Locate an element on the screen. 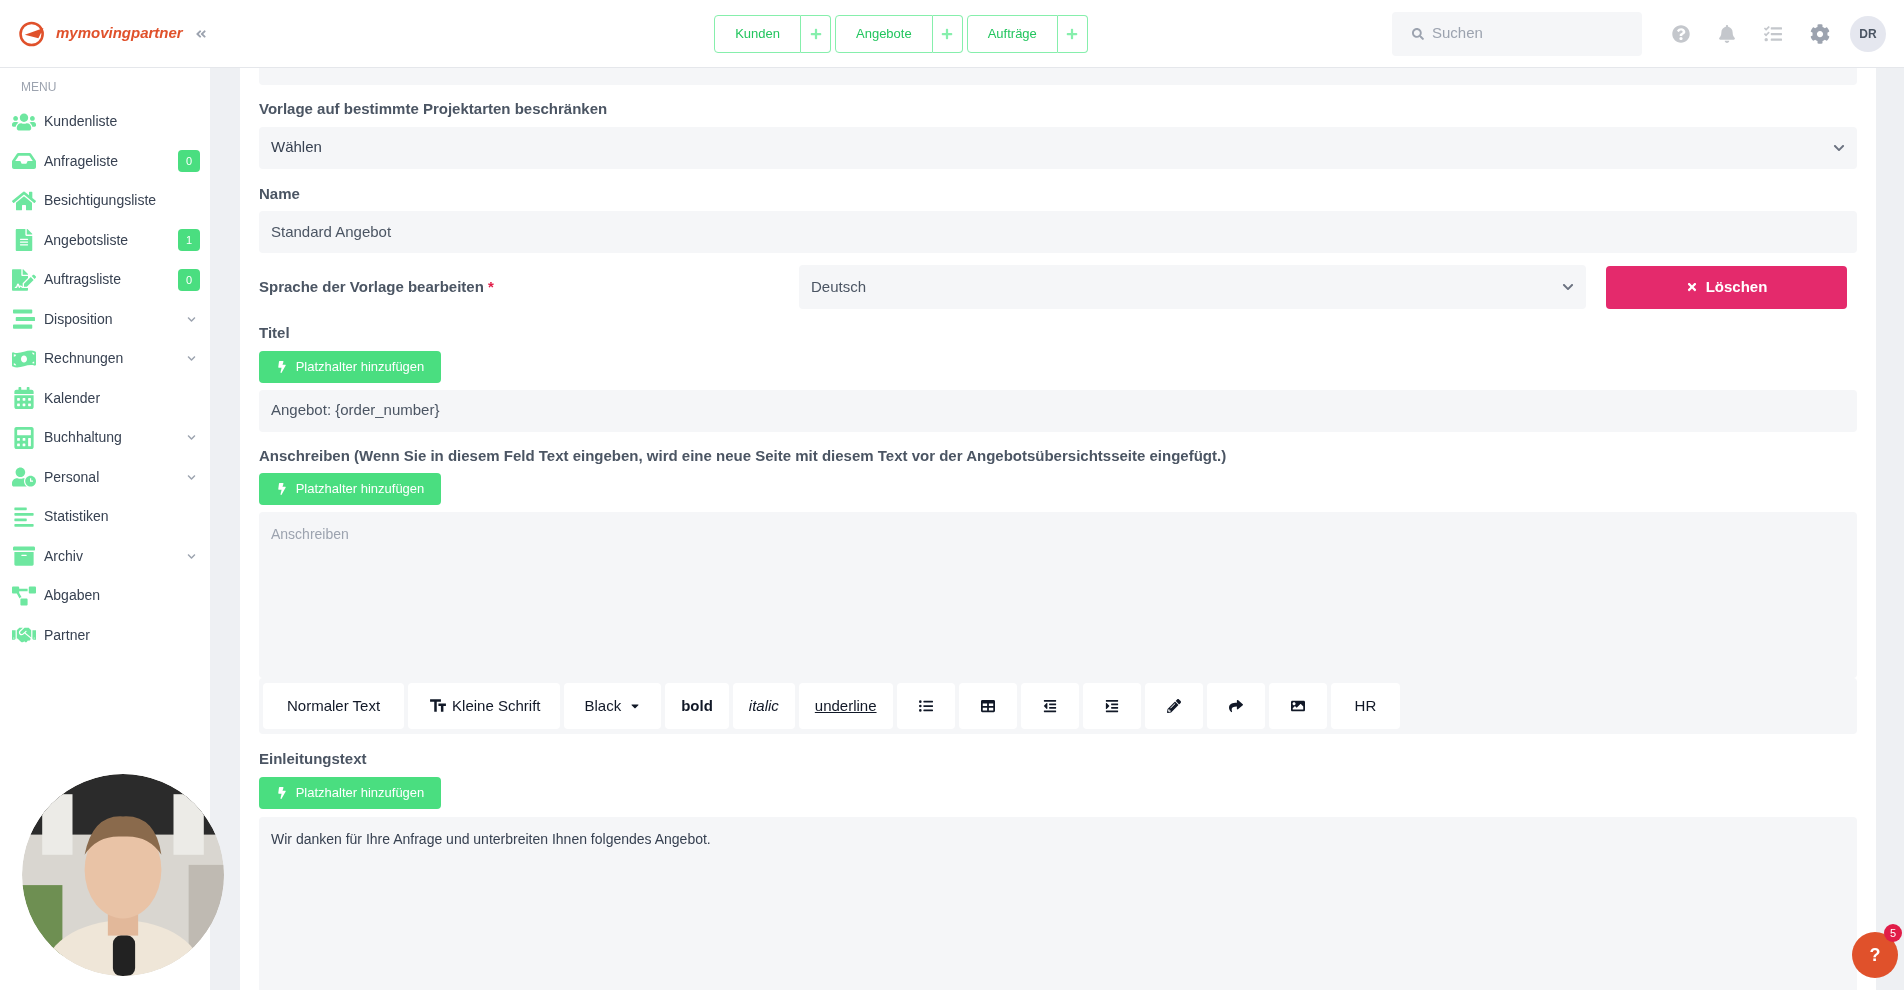  table-button is located at coordinates (987, 706).